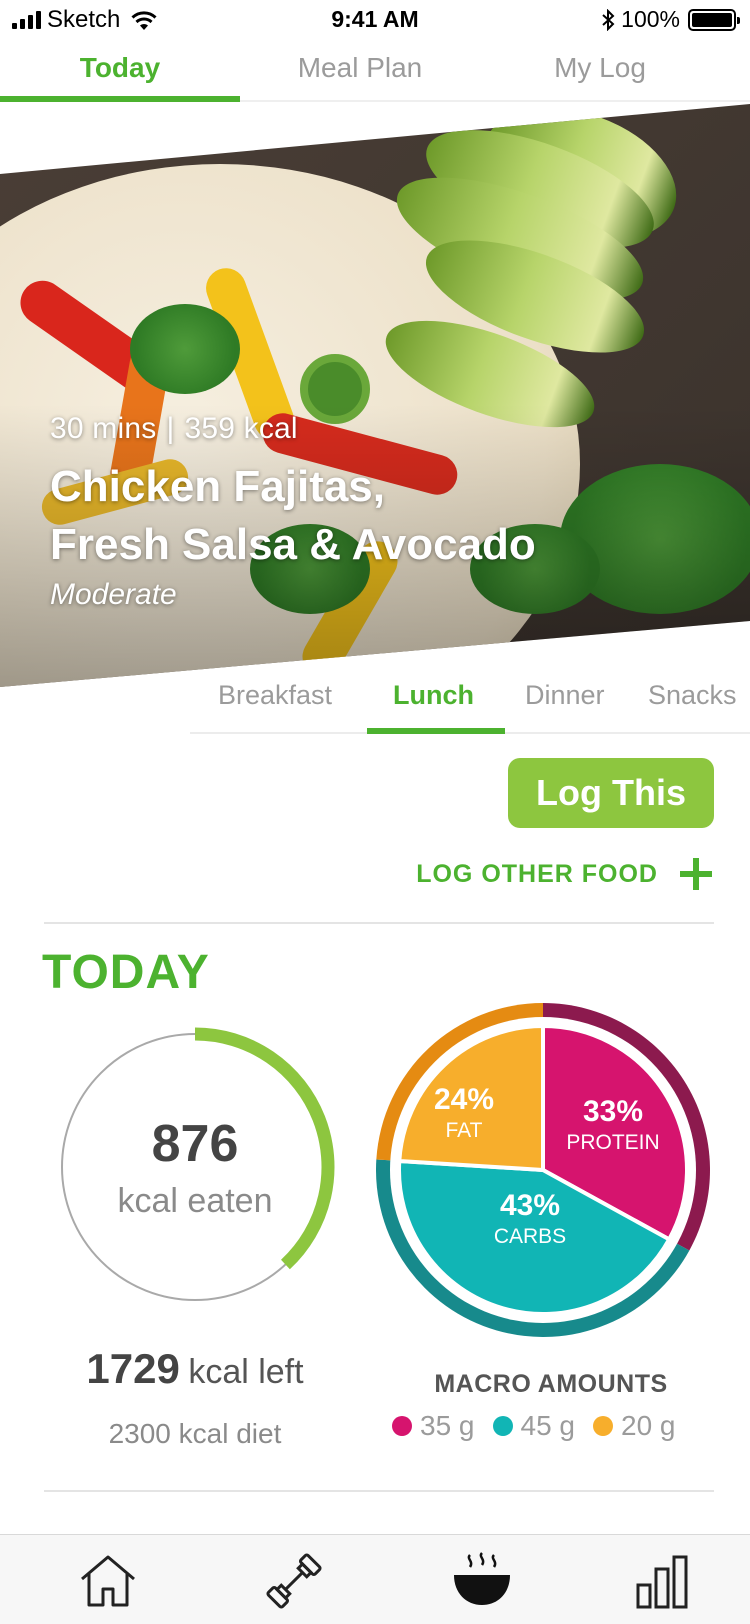 The image size is (750, 1624). I want to click on kcal-left: 1729 kcal left, so click(195, 1369).